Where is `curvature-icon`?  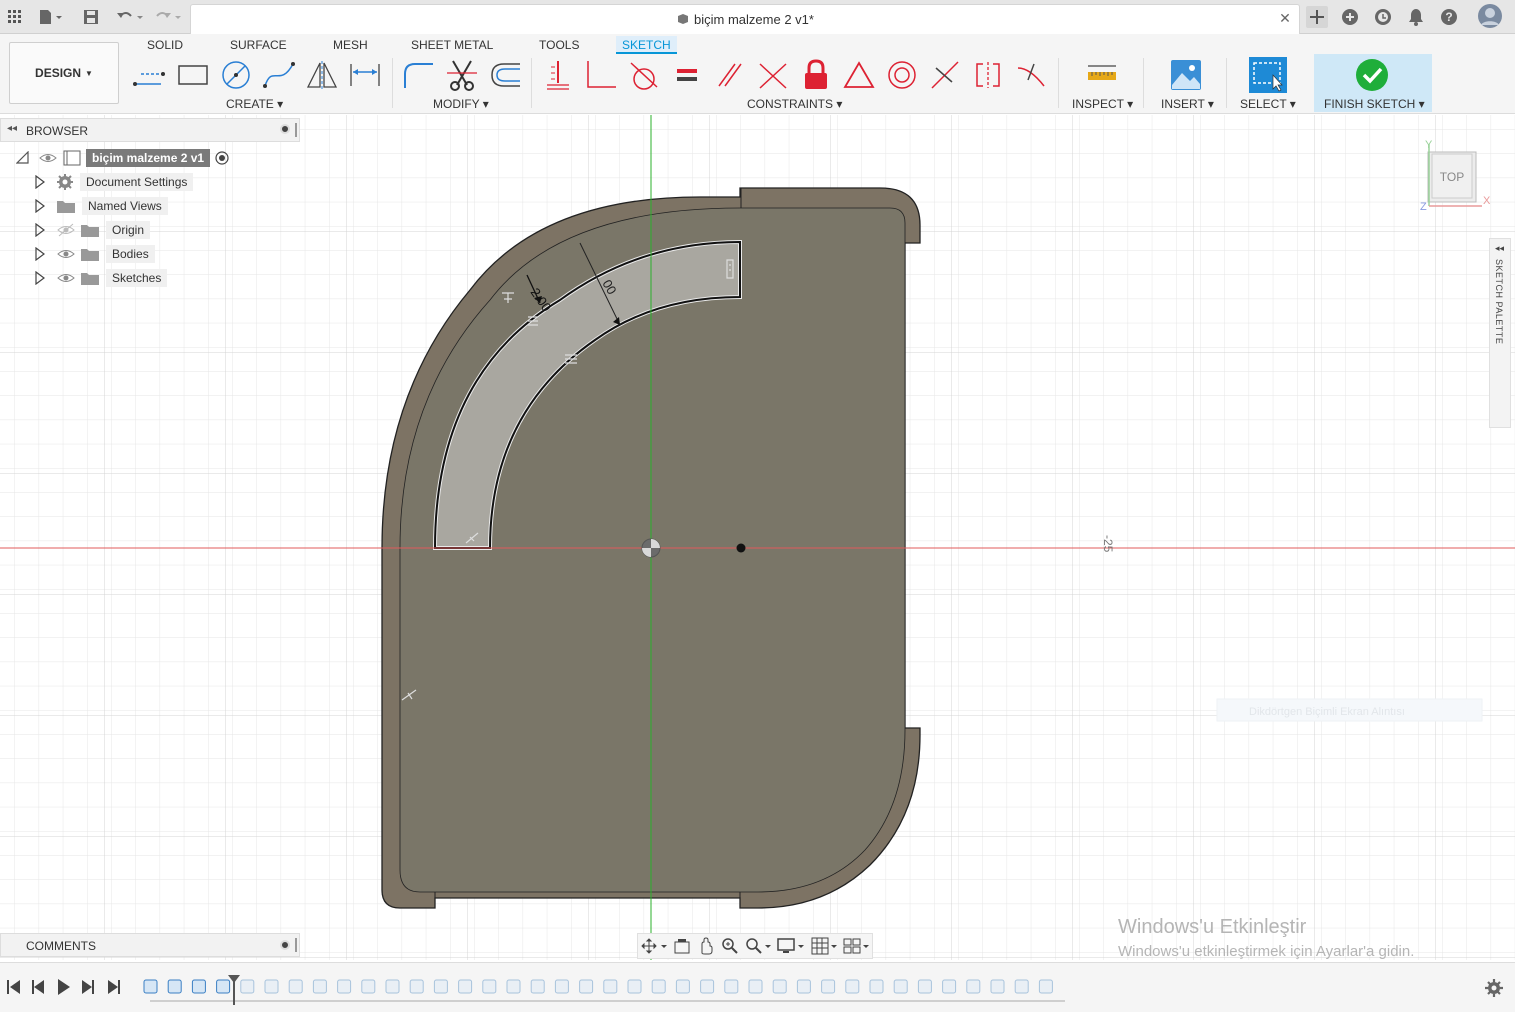
curvature-icon is located at coordinates (1031, 75).